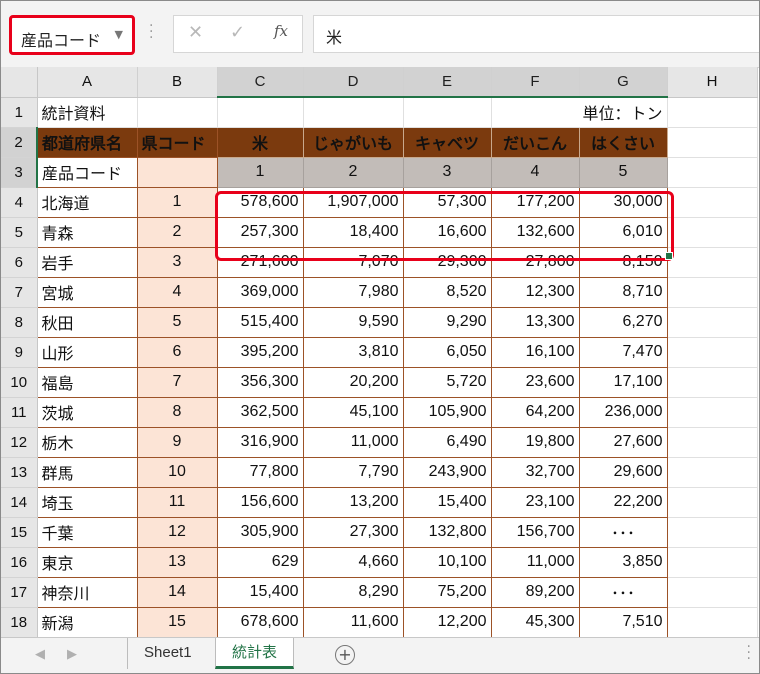 The height and width of the screenshot is (674, 760). What do you see at coordinates (353, 382) in the screenshot?
I see `cell-d: 20,200` at bounding box center [353, 382].